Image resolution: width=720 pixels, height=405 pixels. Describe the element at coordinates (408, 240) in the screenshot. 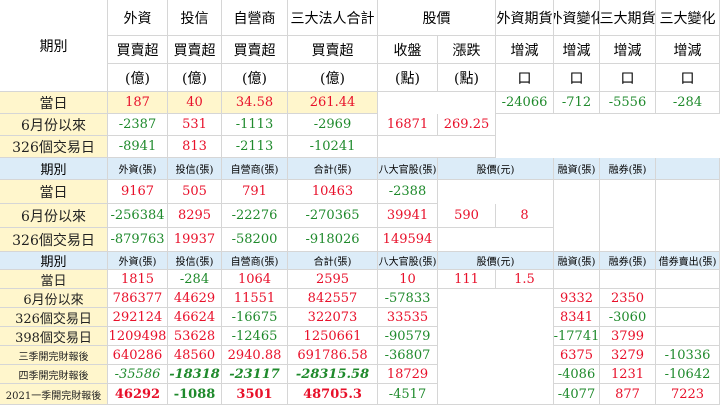

I see `bank8-value: 149594` at that location.